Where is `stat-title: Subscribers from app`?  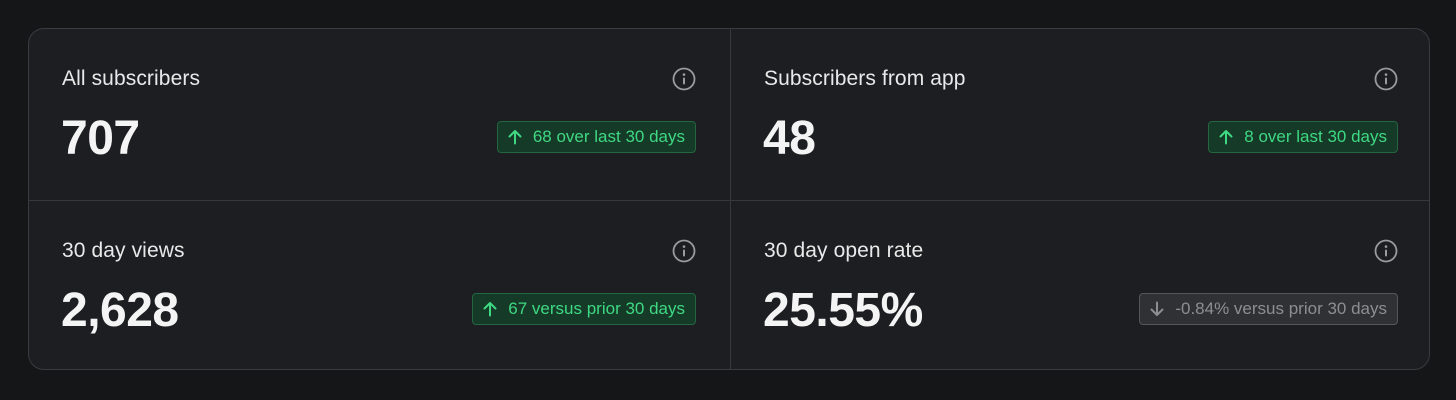
stat-title: Subscribers from app is located at coordinates (865, 78).